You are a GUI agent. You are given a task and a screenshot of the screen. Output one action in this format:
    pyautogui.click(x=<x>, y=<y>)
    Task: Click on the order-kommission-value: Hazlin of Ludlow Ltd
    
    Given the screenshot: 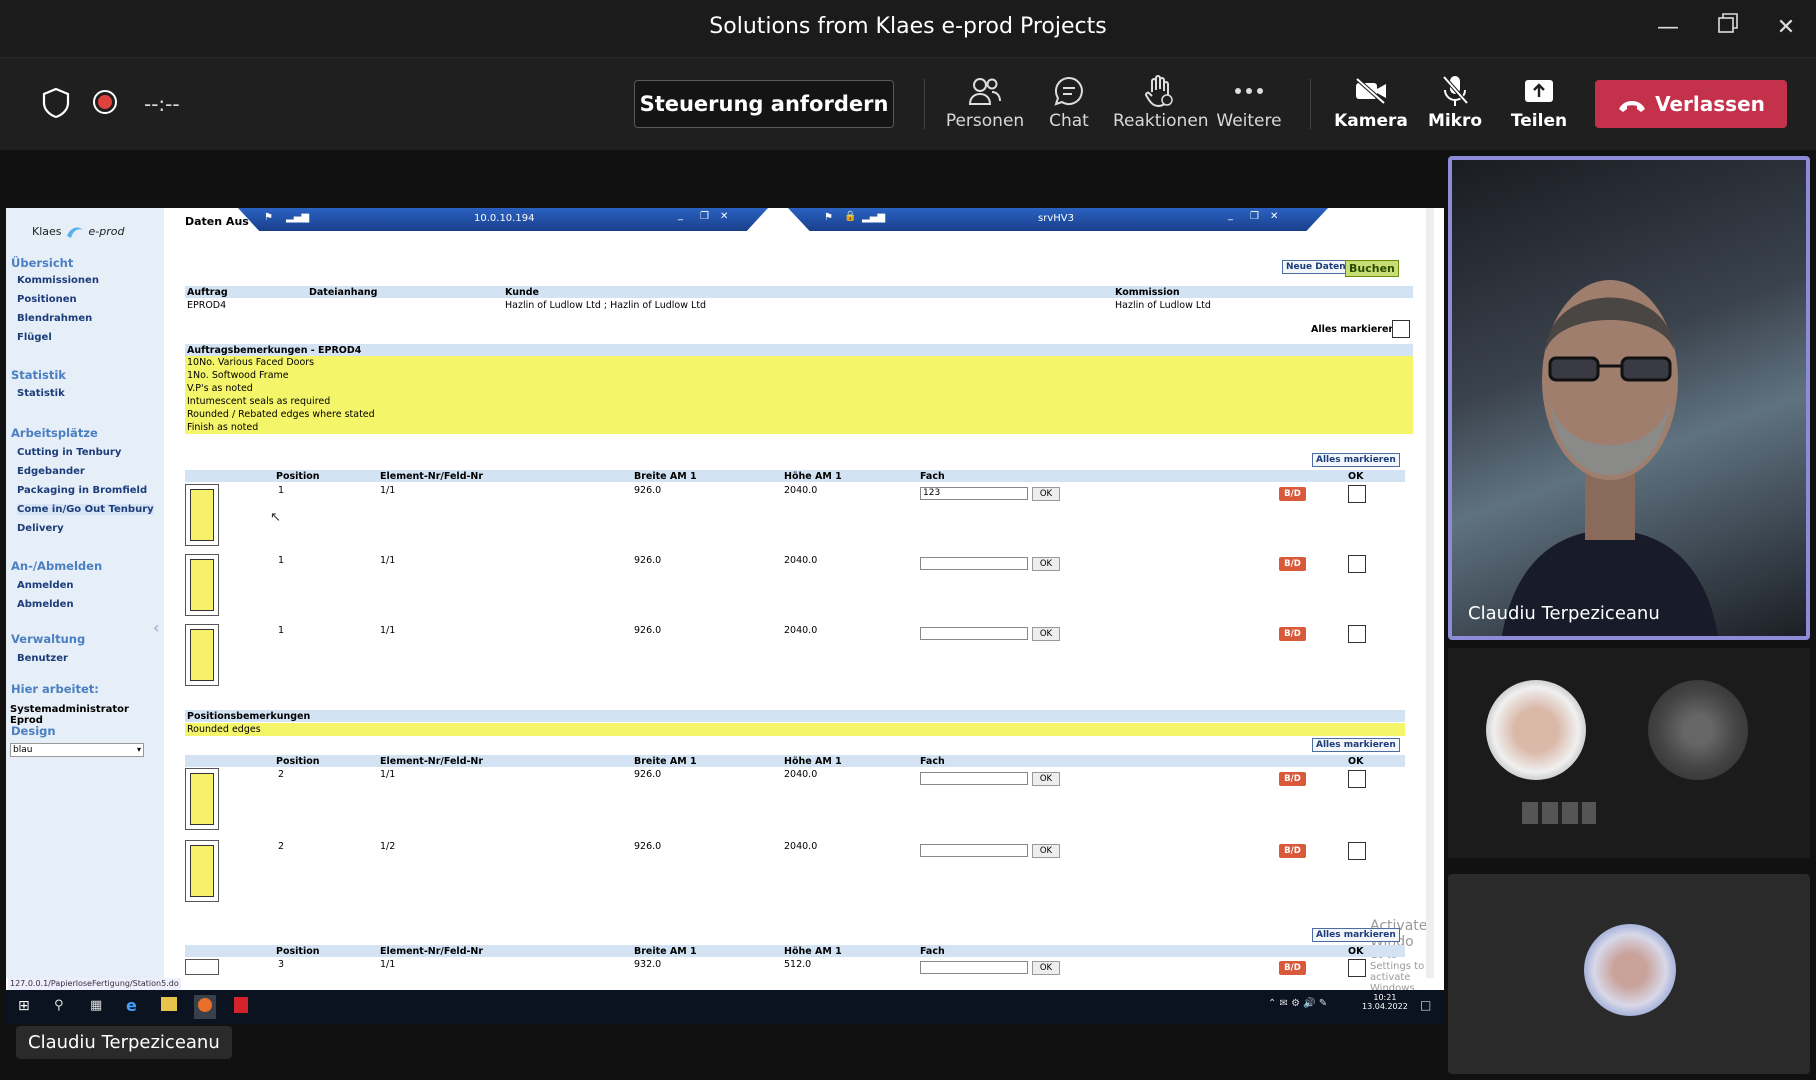 What is the action you would take?
    pyautogui.click(x=1163, y=305)
    